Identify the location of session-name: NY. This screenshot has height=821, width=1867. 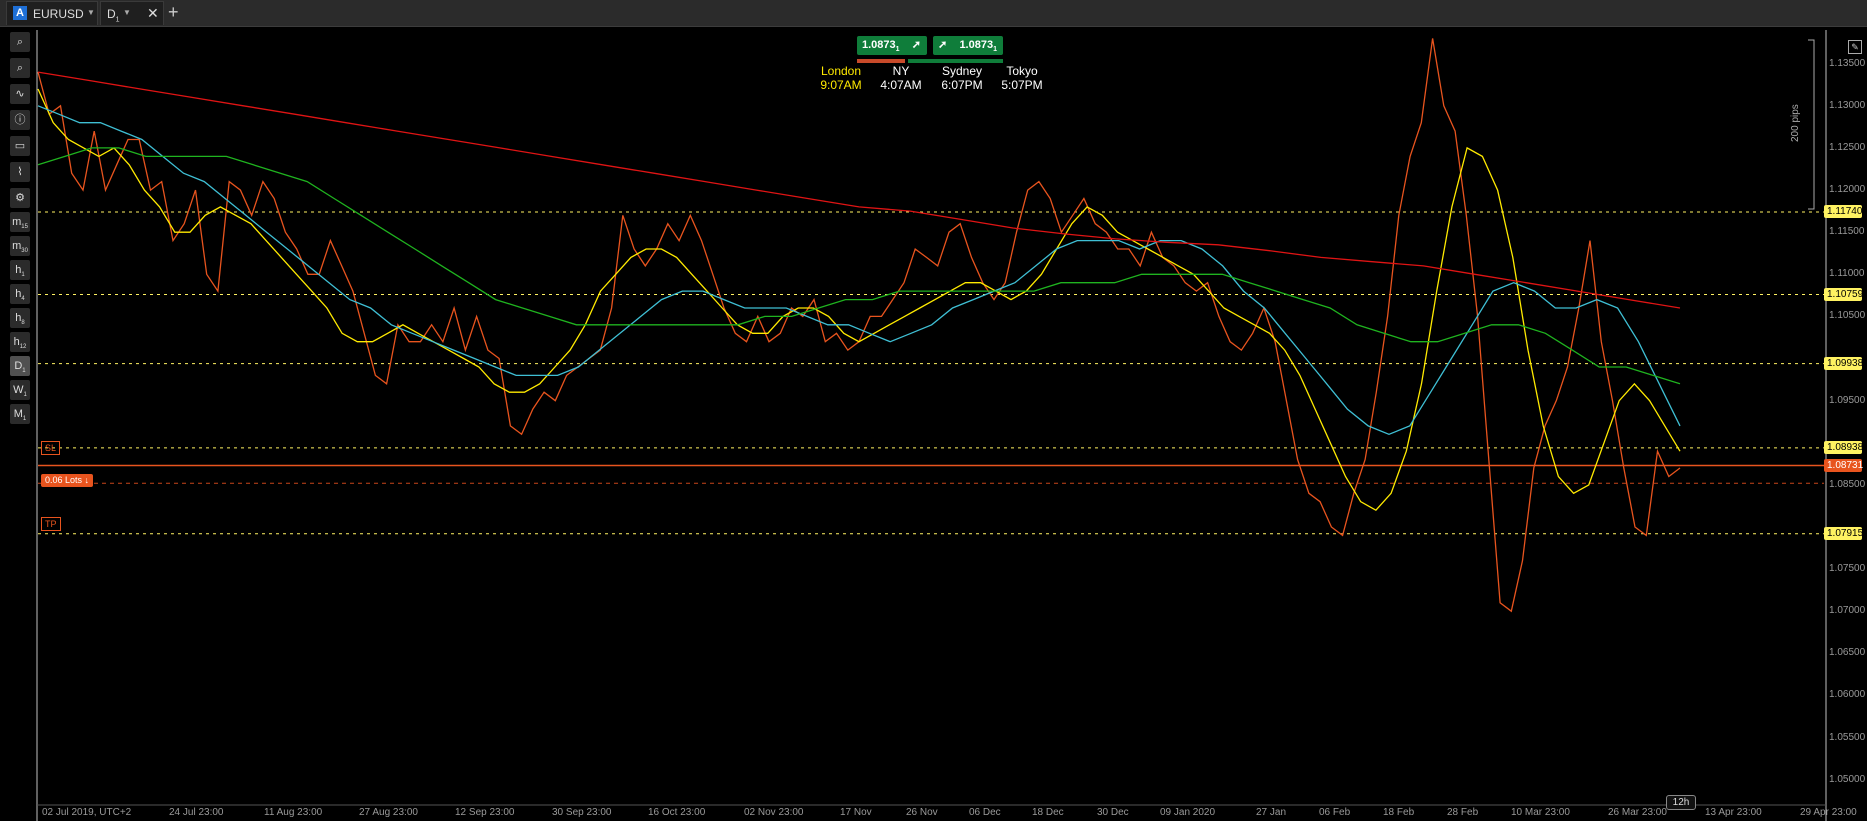
(901, 71).